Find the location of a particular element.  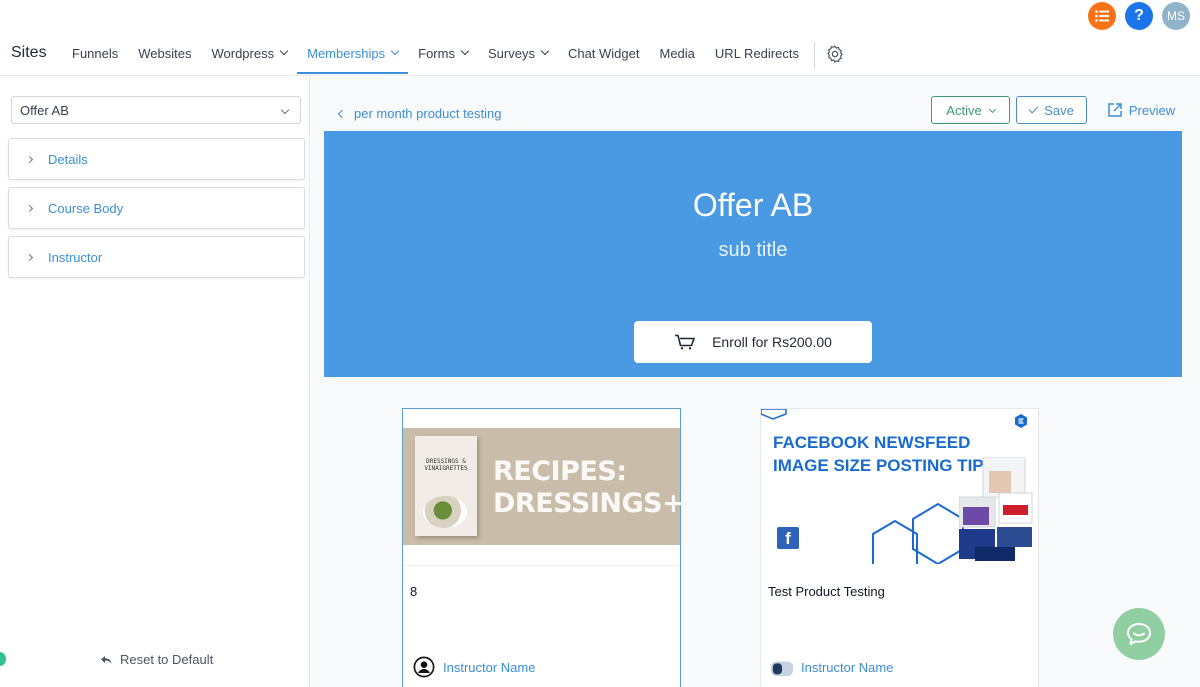

nav-chat-widget: Chat Widget is located at coordinates (604, 56).